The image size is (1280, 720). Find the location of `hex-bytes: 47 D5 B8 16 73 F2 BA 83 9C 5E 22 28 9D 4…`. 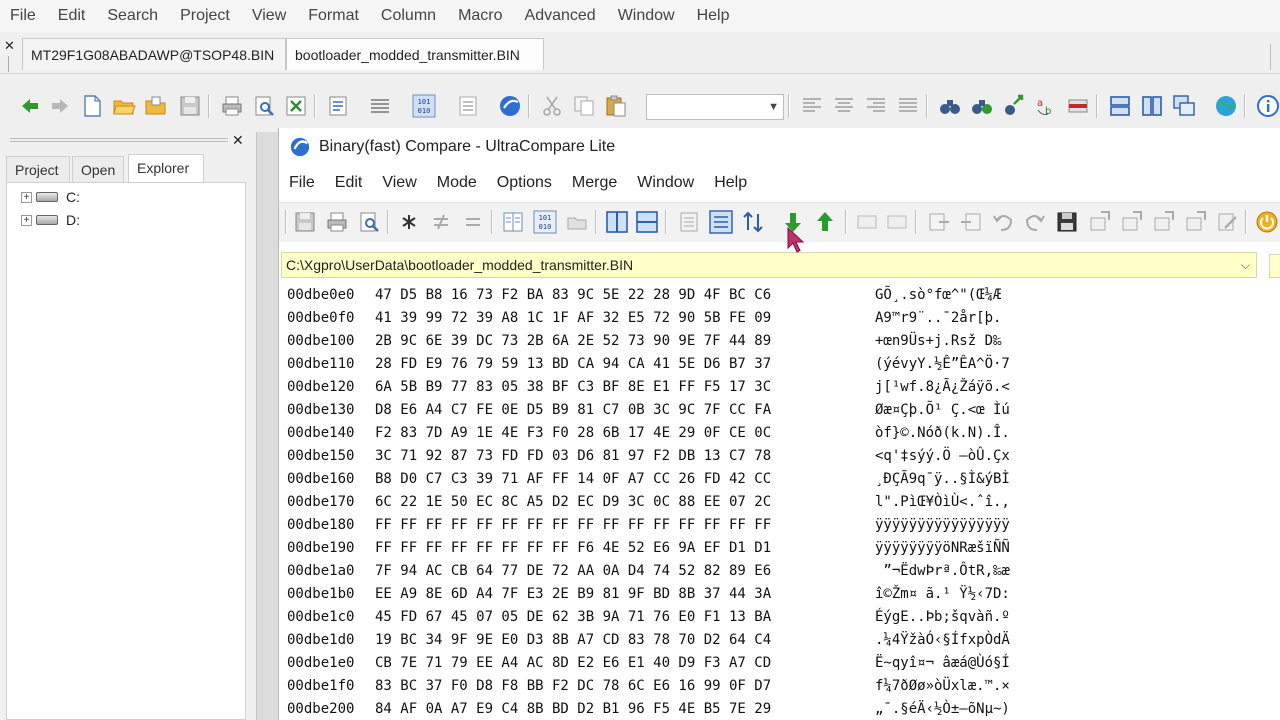

hex-bytes: 47 D5 B8 16 73 F2 BA 83 9C 5E 22 28 9D 4… is located at coordinates (573, 295).